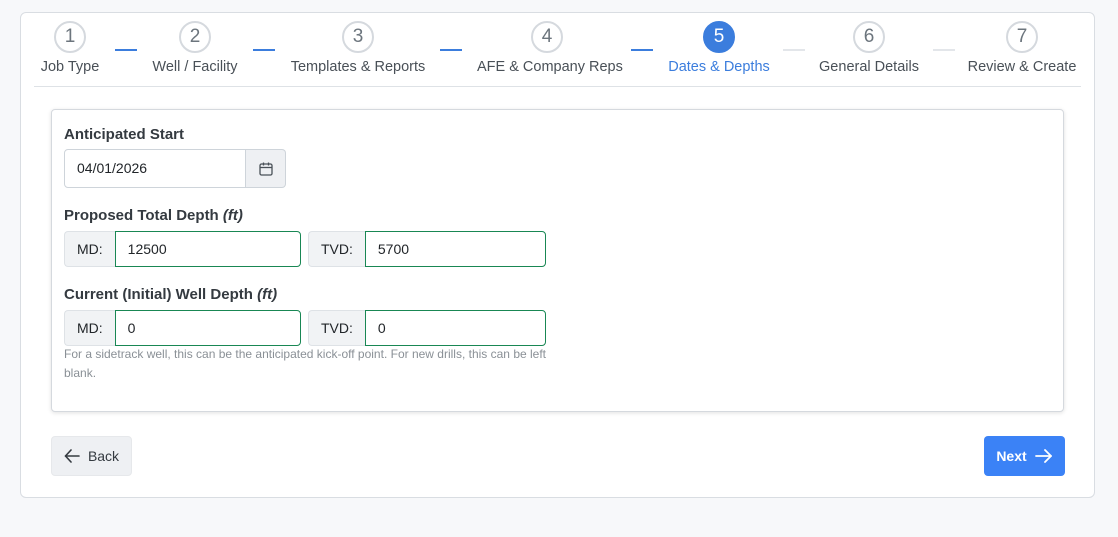  I want to click on step-number: 4, so click(547, 37).